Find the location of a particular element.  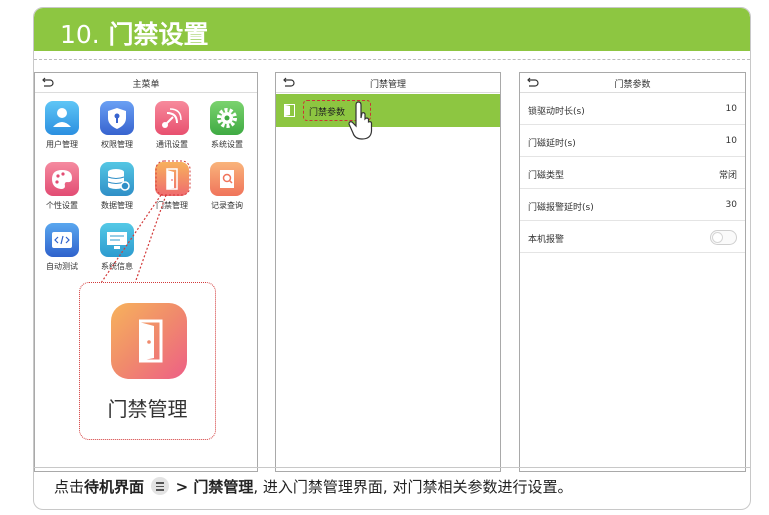

instruction-suffix: , 进入门禁管理界面, 对门禁相关参数进行设置。 is located at coordinates (413, 487).